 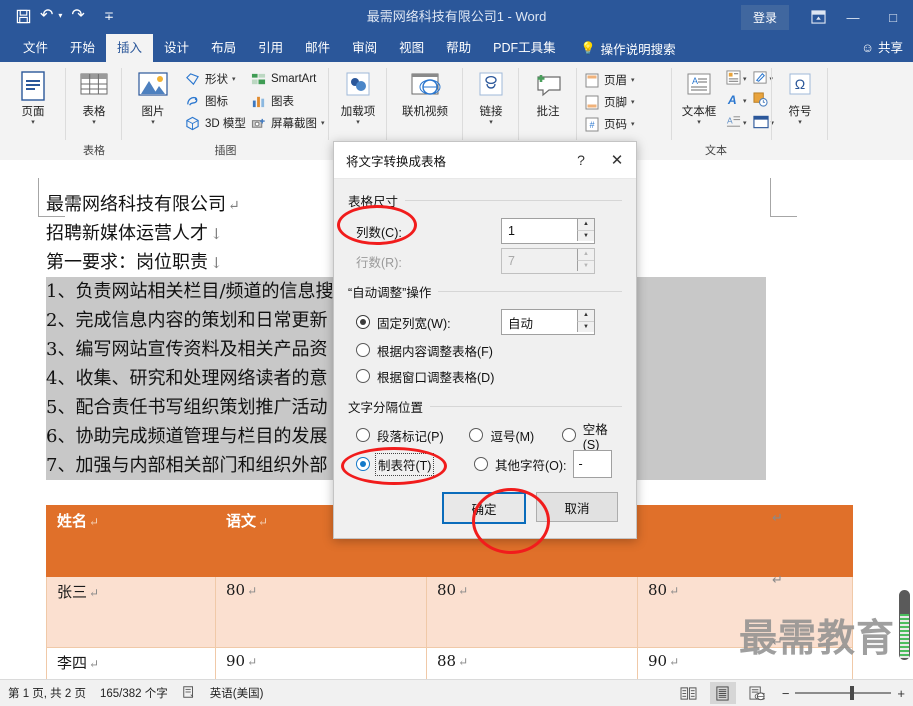 I want to click on tab-file: 文件, so click(x=35, y=48).